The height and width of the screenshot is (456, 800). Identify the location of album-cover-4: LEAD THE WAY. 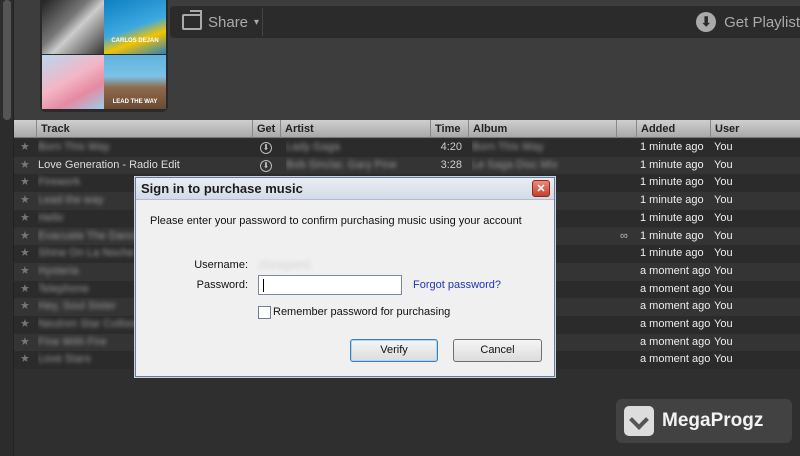
(135, 82).